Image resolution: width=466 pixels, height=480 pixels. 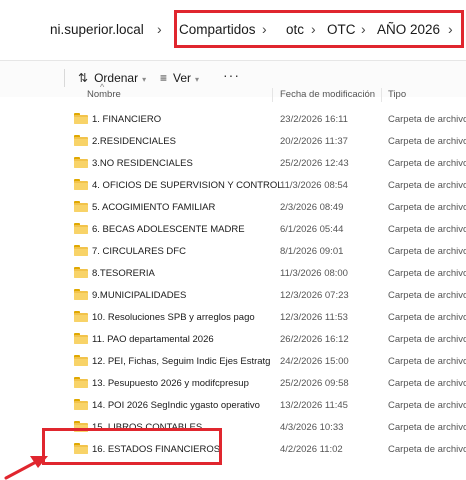 What do you see at coordinates (231, 75) in the screenshot?
I see `more-options-button: ···` at bounding box center [231, 75].